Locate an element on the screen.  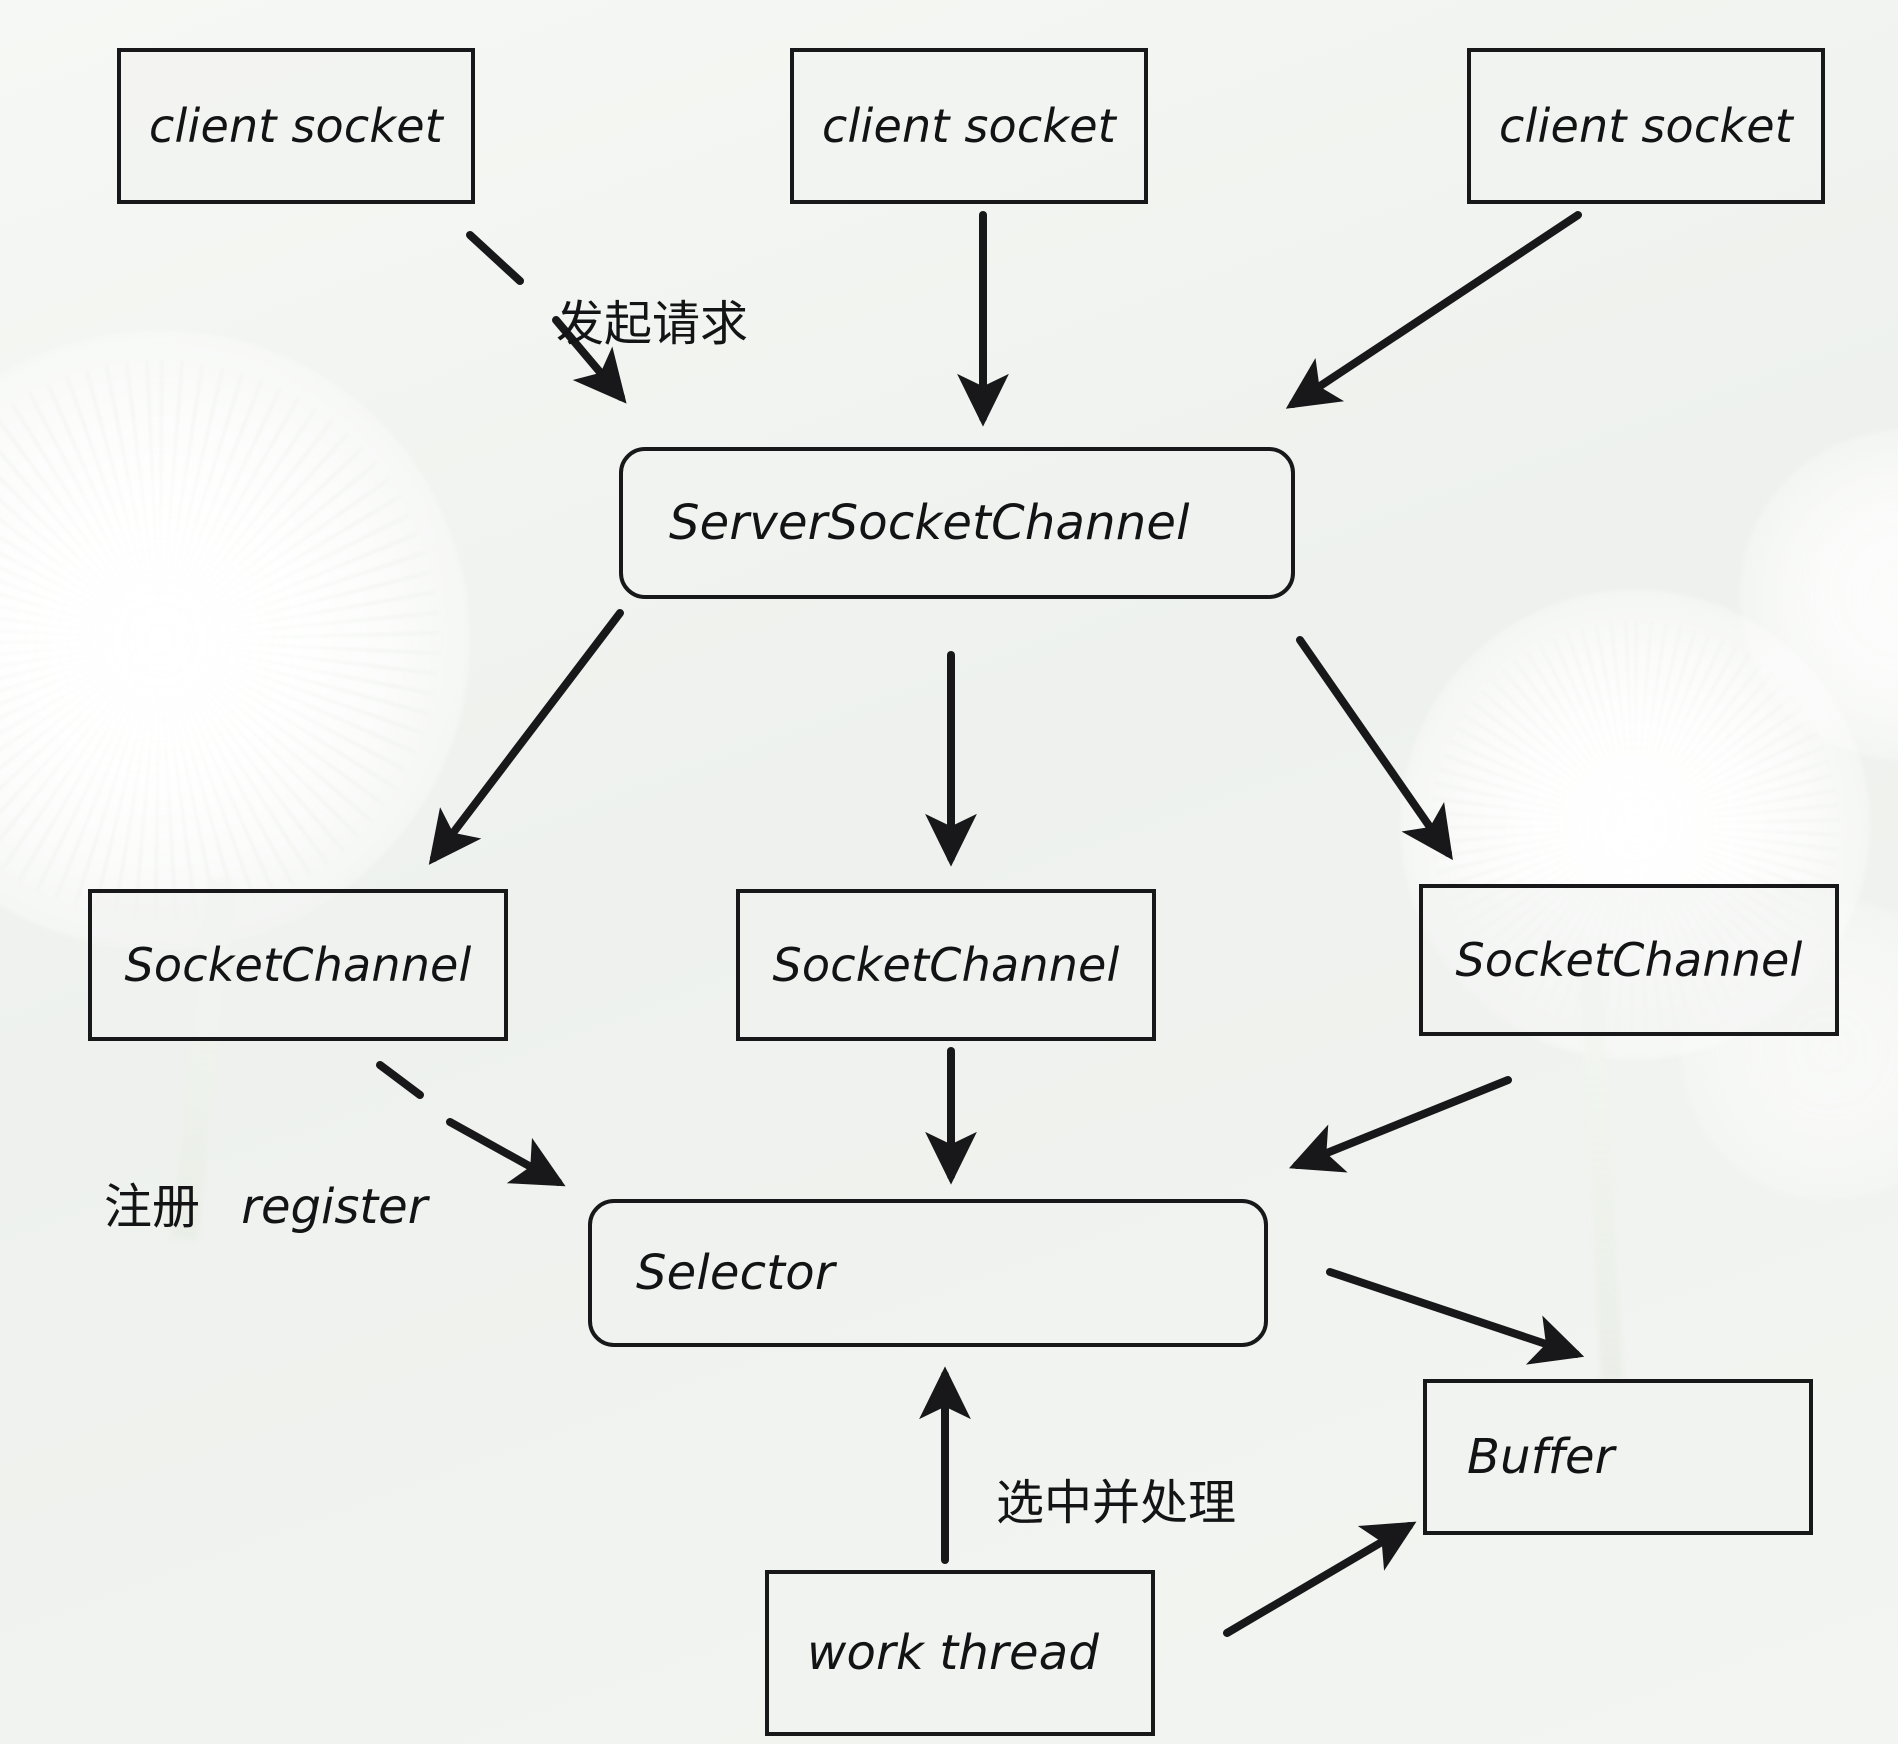
arrow-socketchannel3-to-selector is located at coordinates (1400, 1124).